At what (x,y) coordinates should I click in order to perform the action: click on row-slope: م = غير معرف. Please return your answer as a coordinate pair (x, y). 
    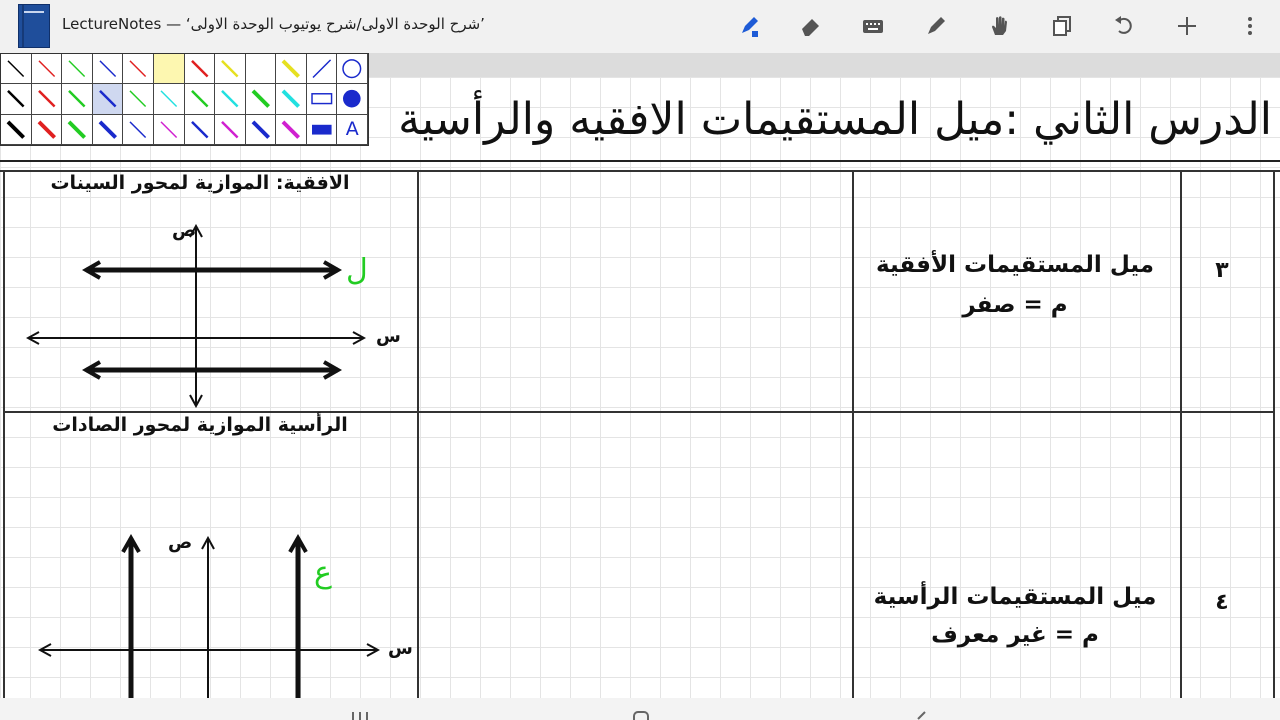
    Looking at the image, I should click on (1015, 635).